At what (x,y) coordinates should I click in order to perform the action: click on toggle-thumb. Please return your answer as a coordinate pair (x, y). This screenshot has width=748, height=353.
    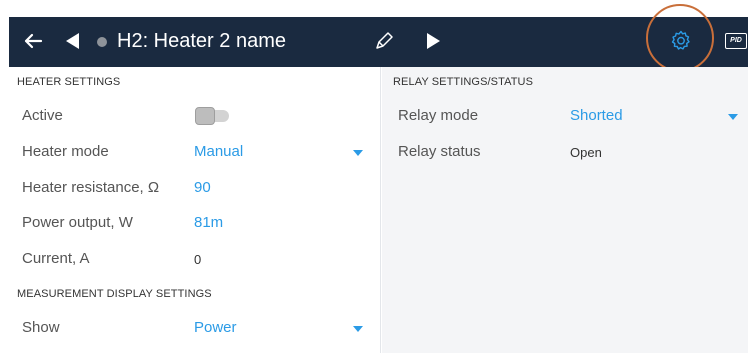
    Looking at the image, I should click on (205, 116).